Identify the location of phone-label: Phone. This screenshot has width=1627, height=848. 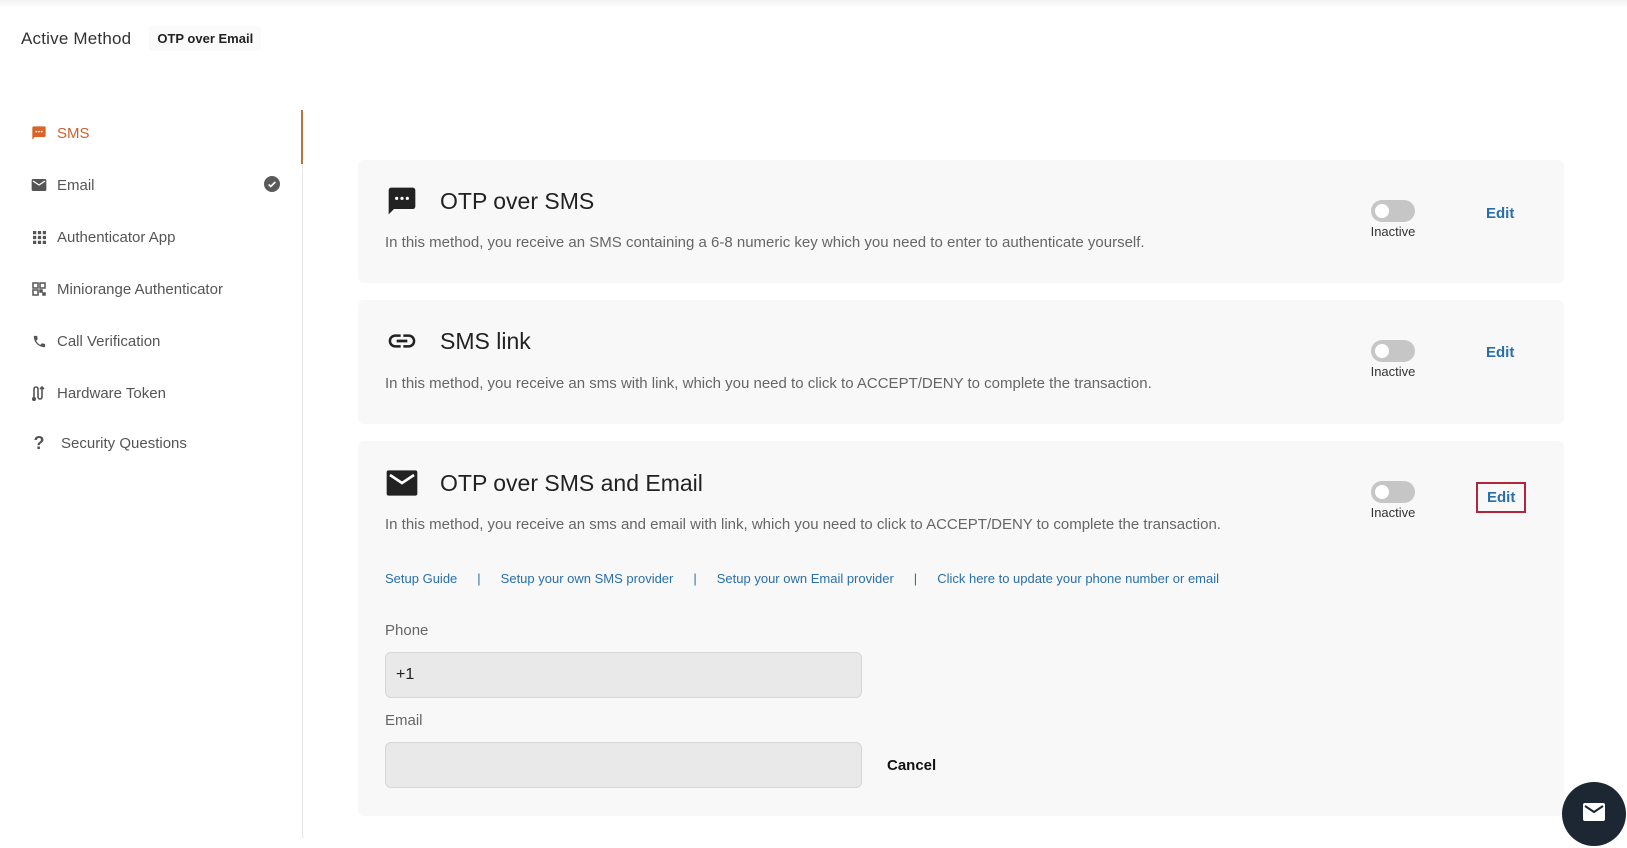
(407, 630).